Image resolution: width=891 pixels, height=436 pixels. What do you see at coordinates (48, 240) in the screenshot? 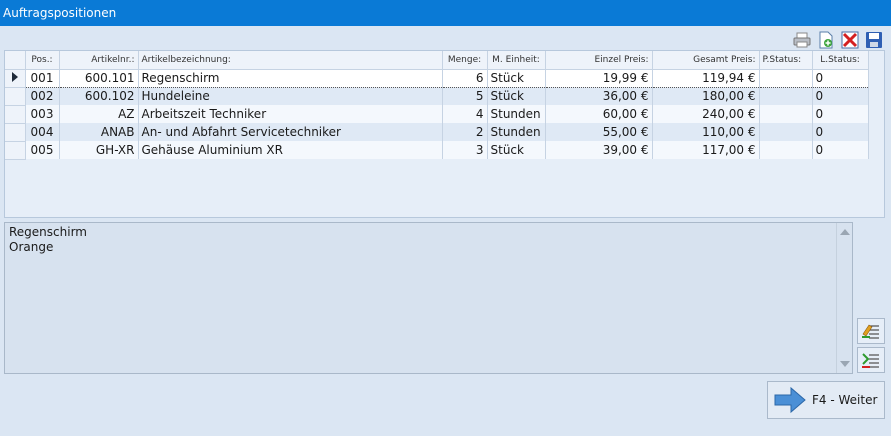
I see `memo-text: Regenschirm Orange` at bounding box center [48, 240].